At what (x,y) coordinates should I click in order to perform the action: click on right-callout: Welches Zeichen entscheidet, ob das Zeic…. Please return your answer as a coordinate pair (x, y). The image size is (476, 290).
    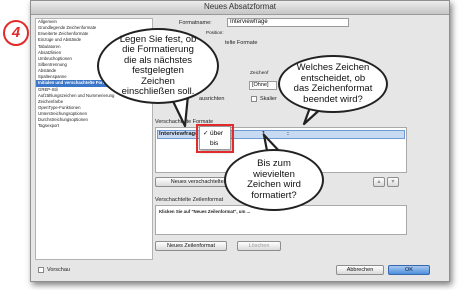
    Looking at the image, I should click on (333, 84).